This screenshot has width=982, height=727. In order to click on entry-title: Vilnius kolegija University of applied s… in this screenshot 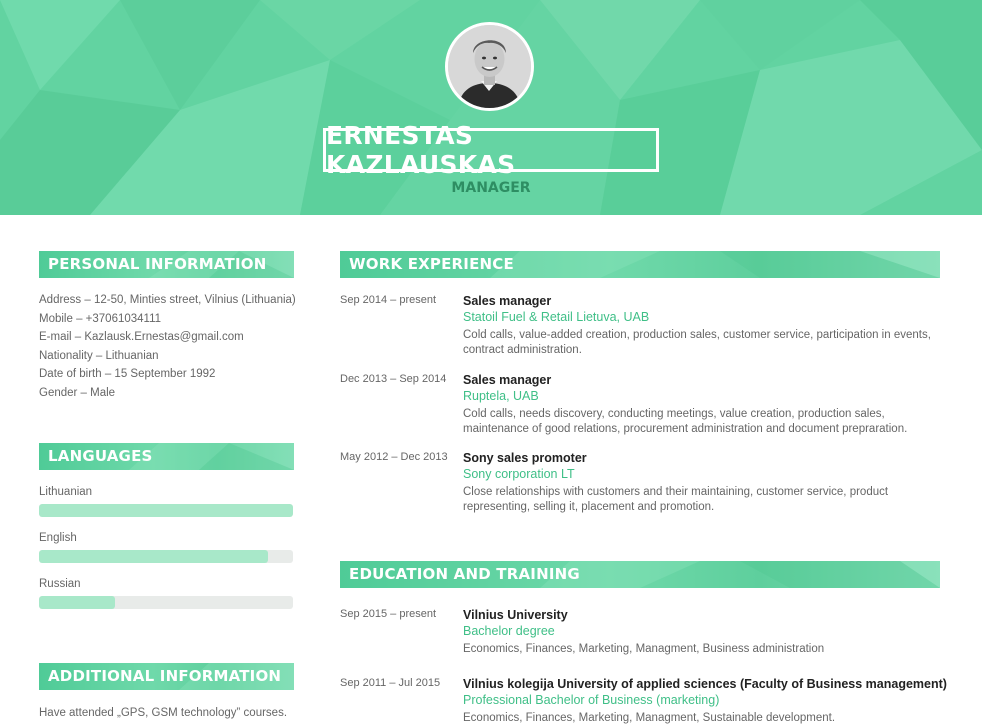, I will do `click(705, 684)`.